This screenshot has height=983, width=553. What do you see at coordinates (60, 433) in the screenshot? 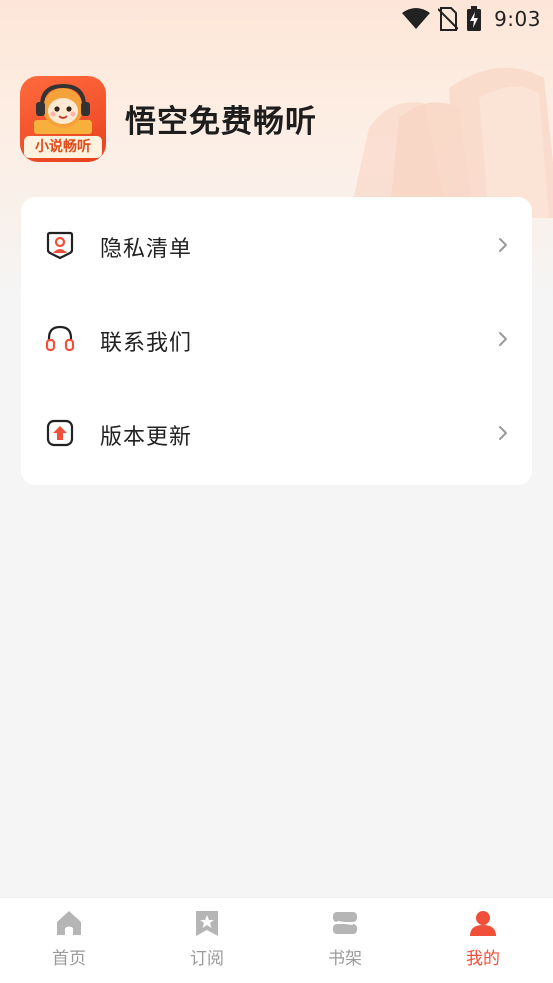
I see `update-icon` at bounding box center [60, 433].